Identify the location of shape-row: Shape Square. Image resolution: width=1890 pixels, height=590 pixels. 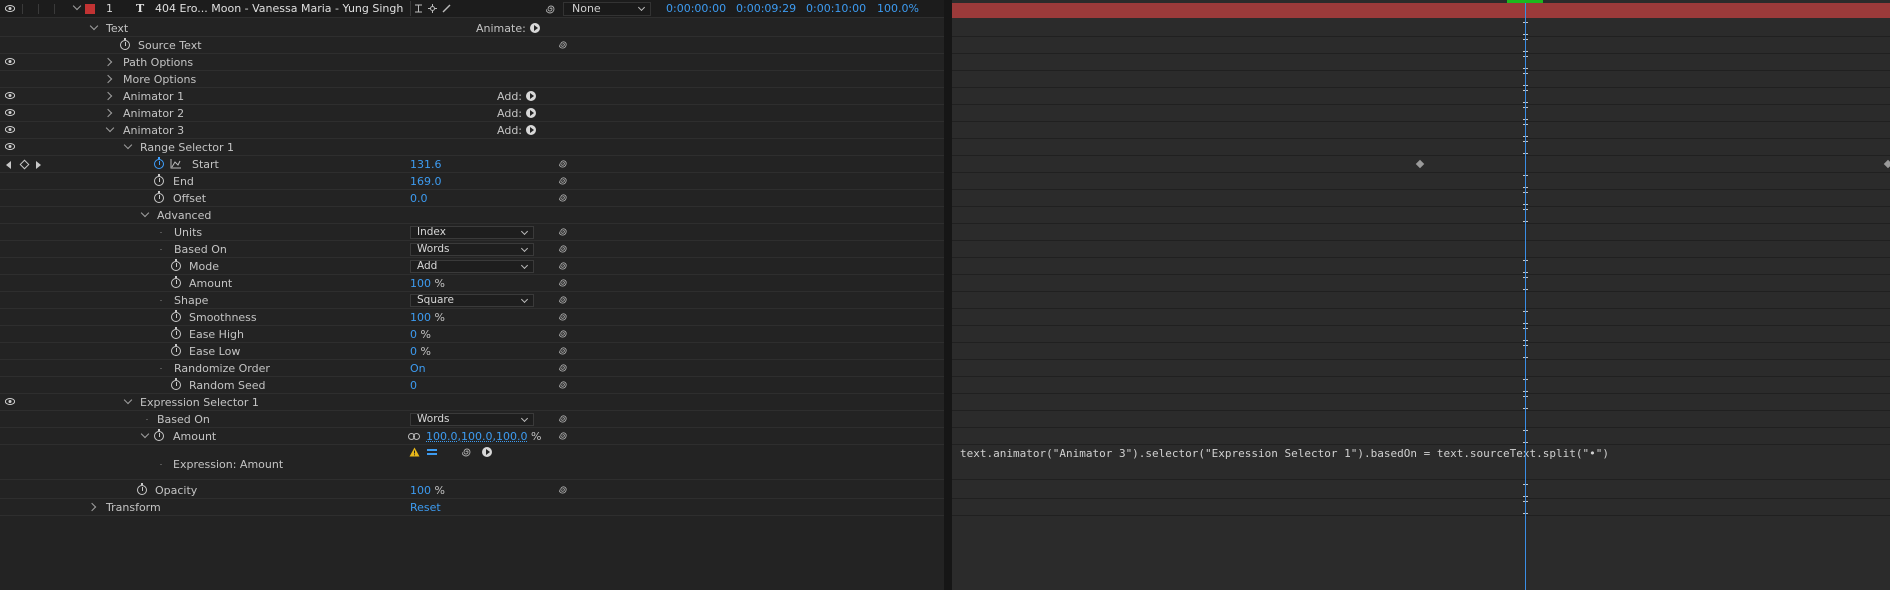
(472, 300).